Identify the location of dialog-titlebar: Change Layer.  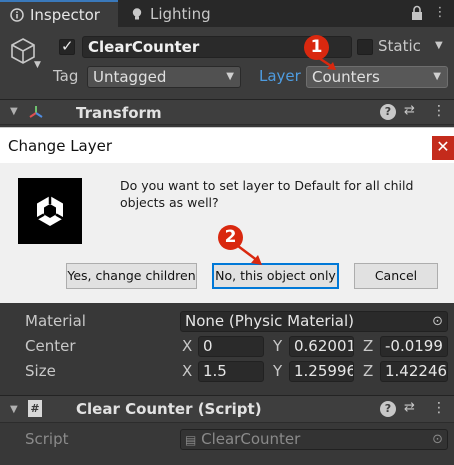
(227, 145).